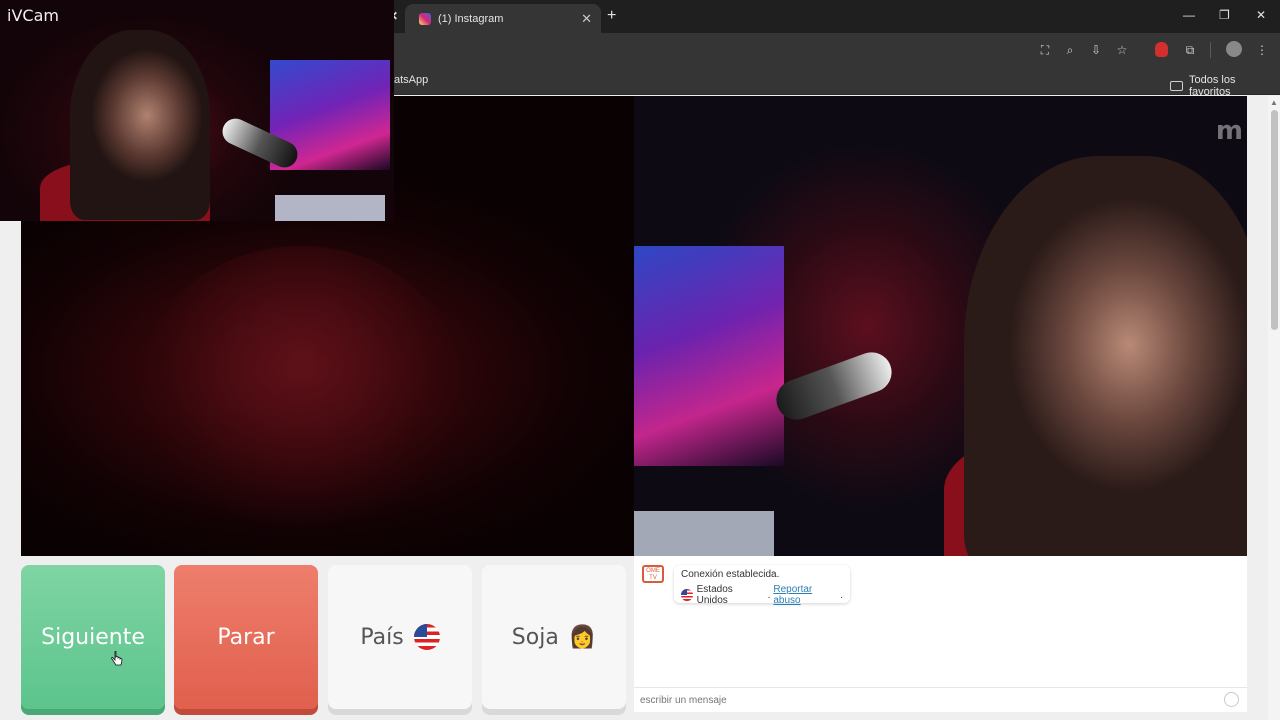 The image size is (1280, 720). I want to click on install-app-icon: ⇩, so click(1096, 50).